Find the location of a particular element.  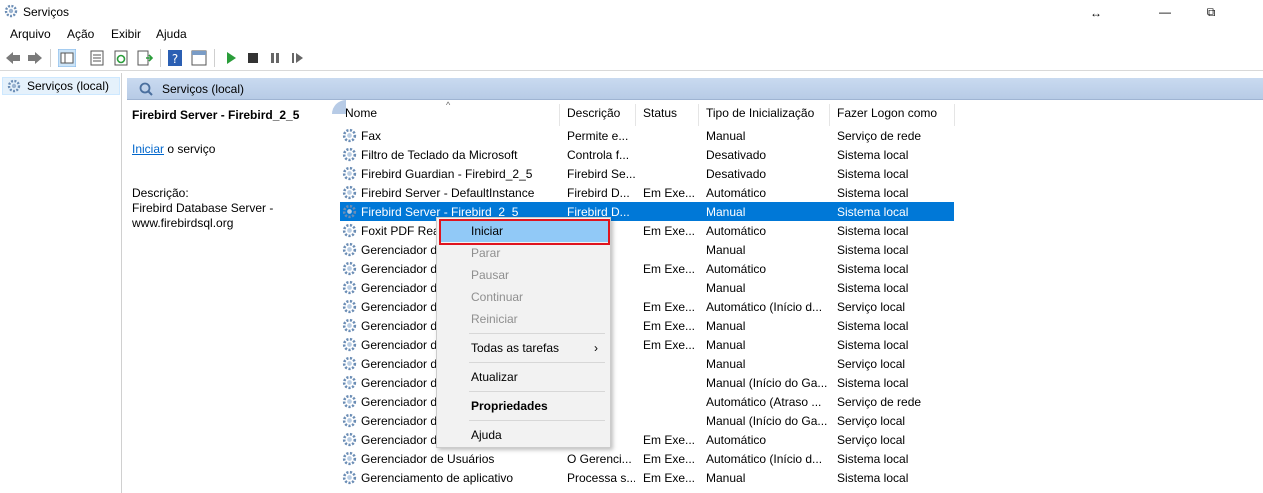

back-icon is located at coordinates (13, 58).